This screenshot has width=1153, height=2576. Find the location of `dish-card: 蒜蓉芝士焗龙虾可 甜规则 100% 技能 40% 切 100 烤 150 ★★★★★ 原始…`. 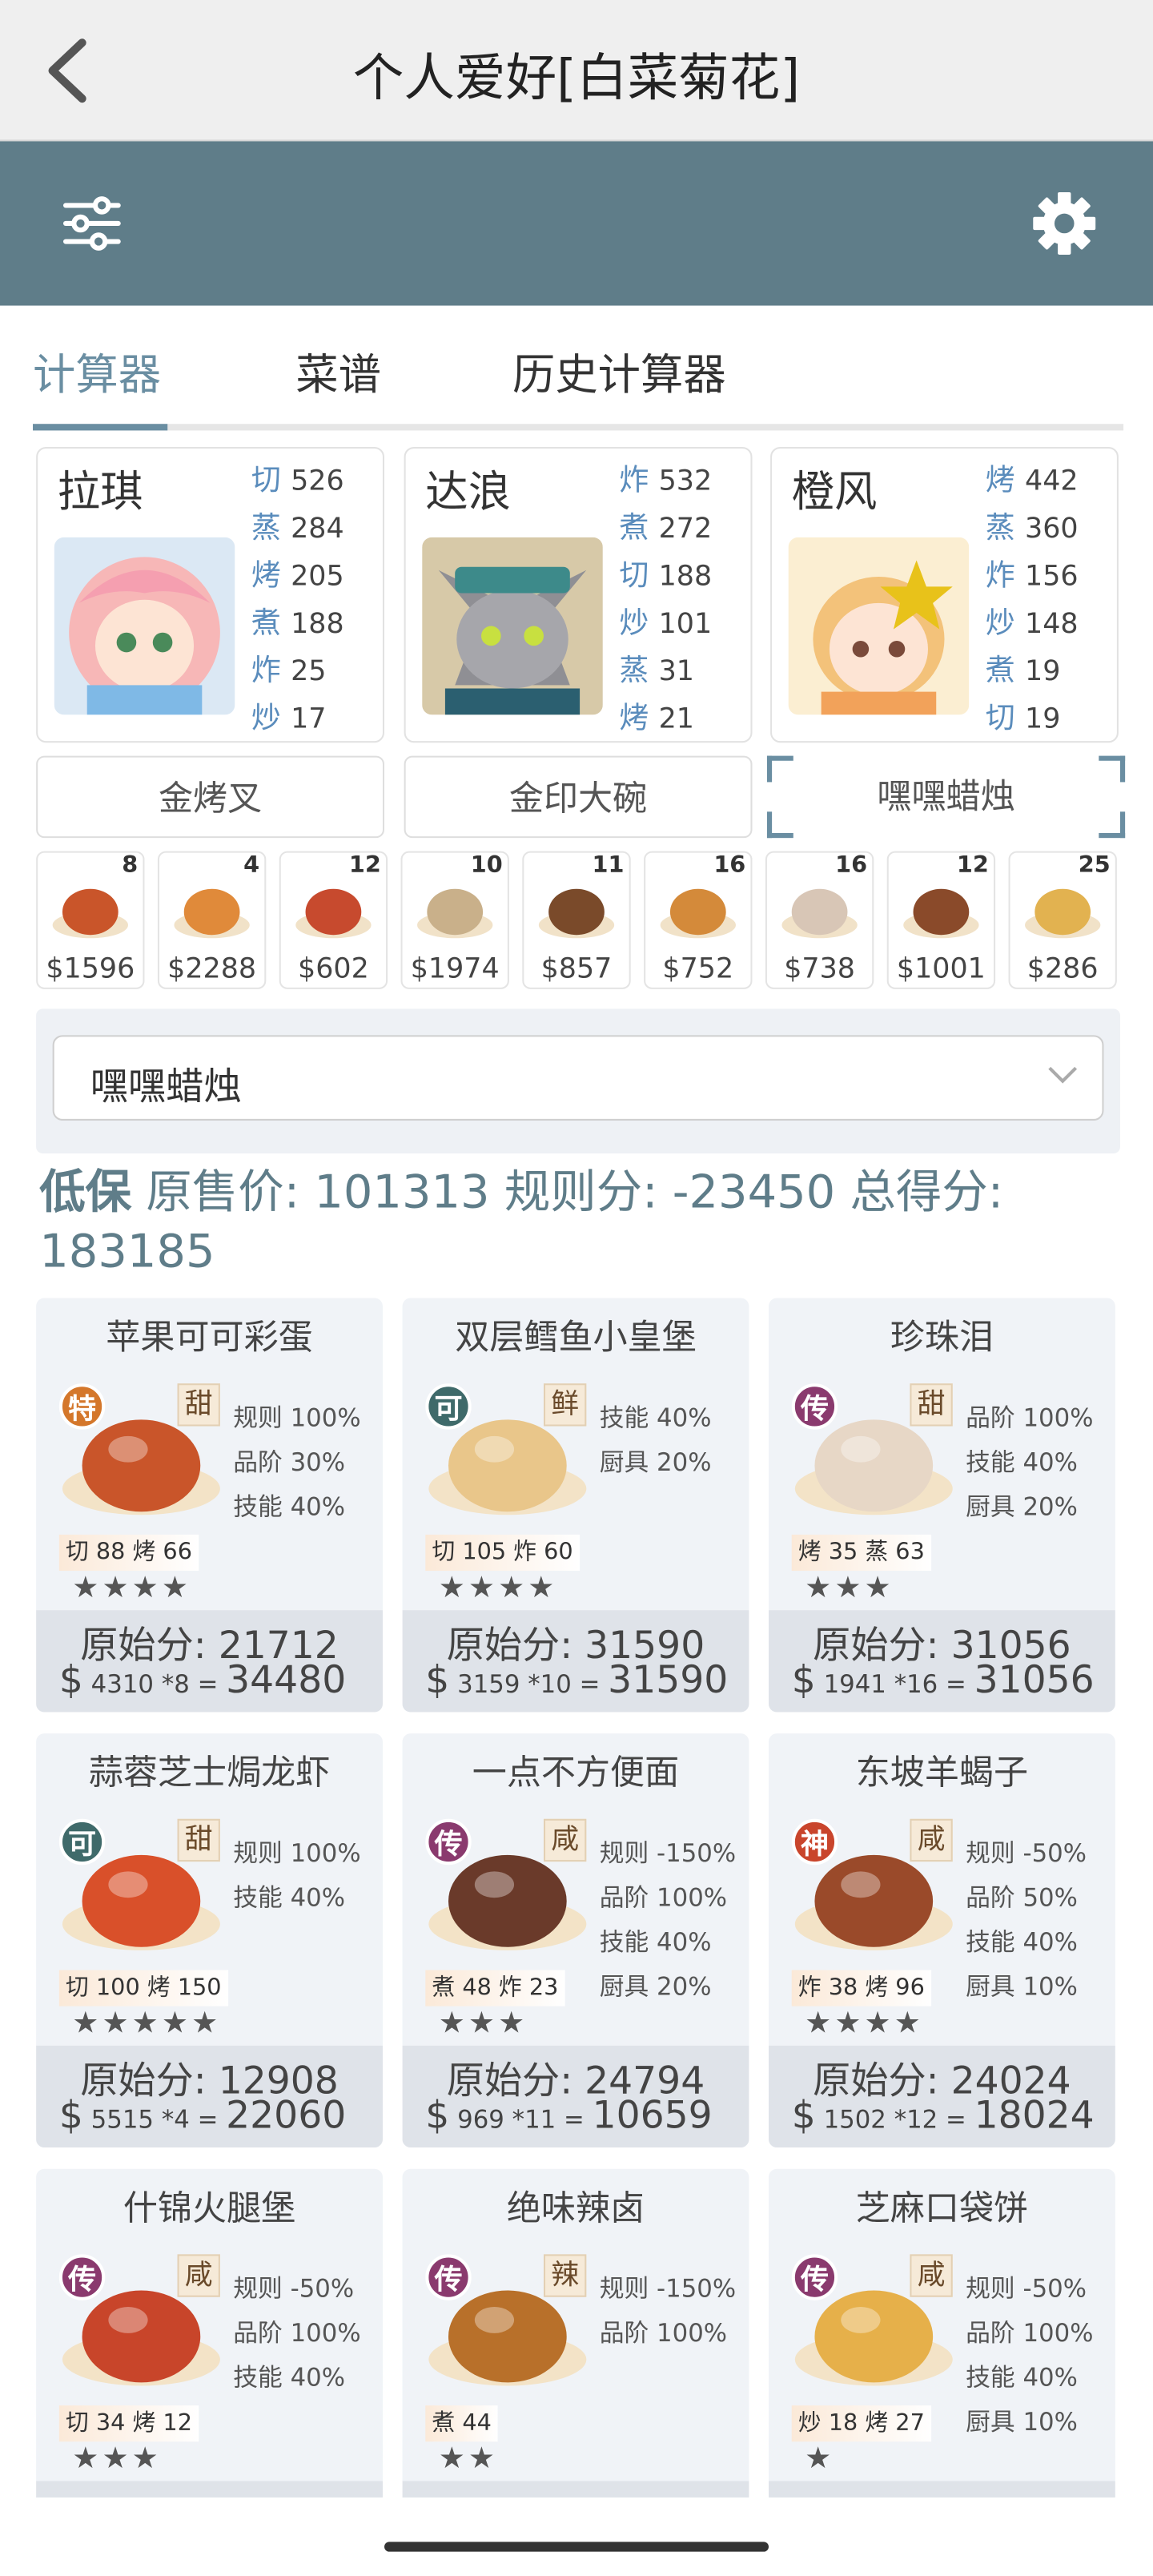

dish-card: 蒜蓉芝士焗龙虾可 甜规则 100% 技能 40% 切 100 烤 150 ★★★★★ 原始… is located at coordinates (210, 1941).